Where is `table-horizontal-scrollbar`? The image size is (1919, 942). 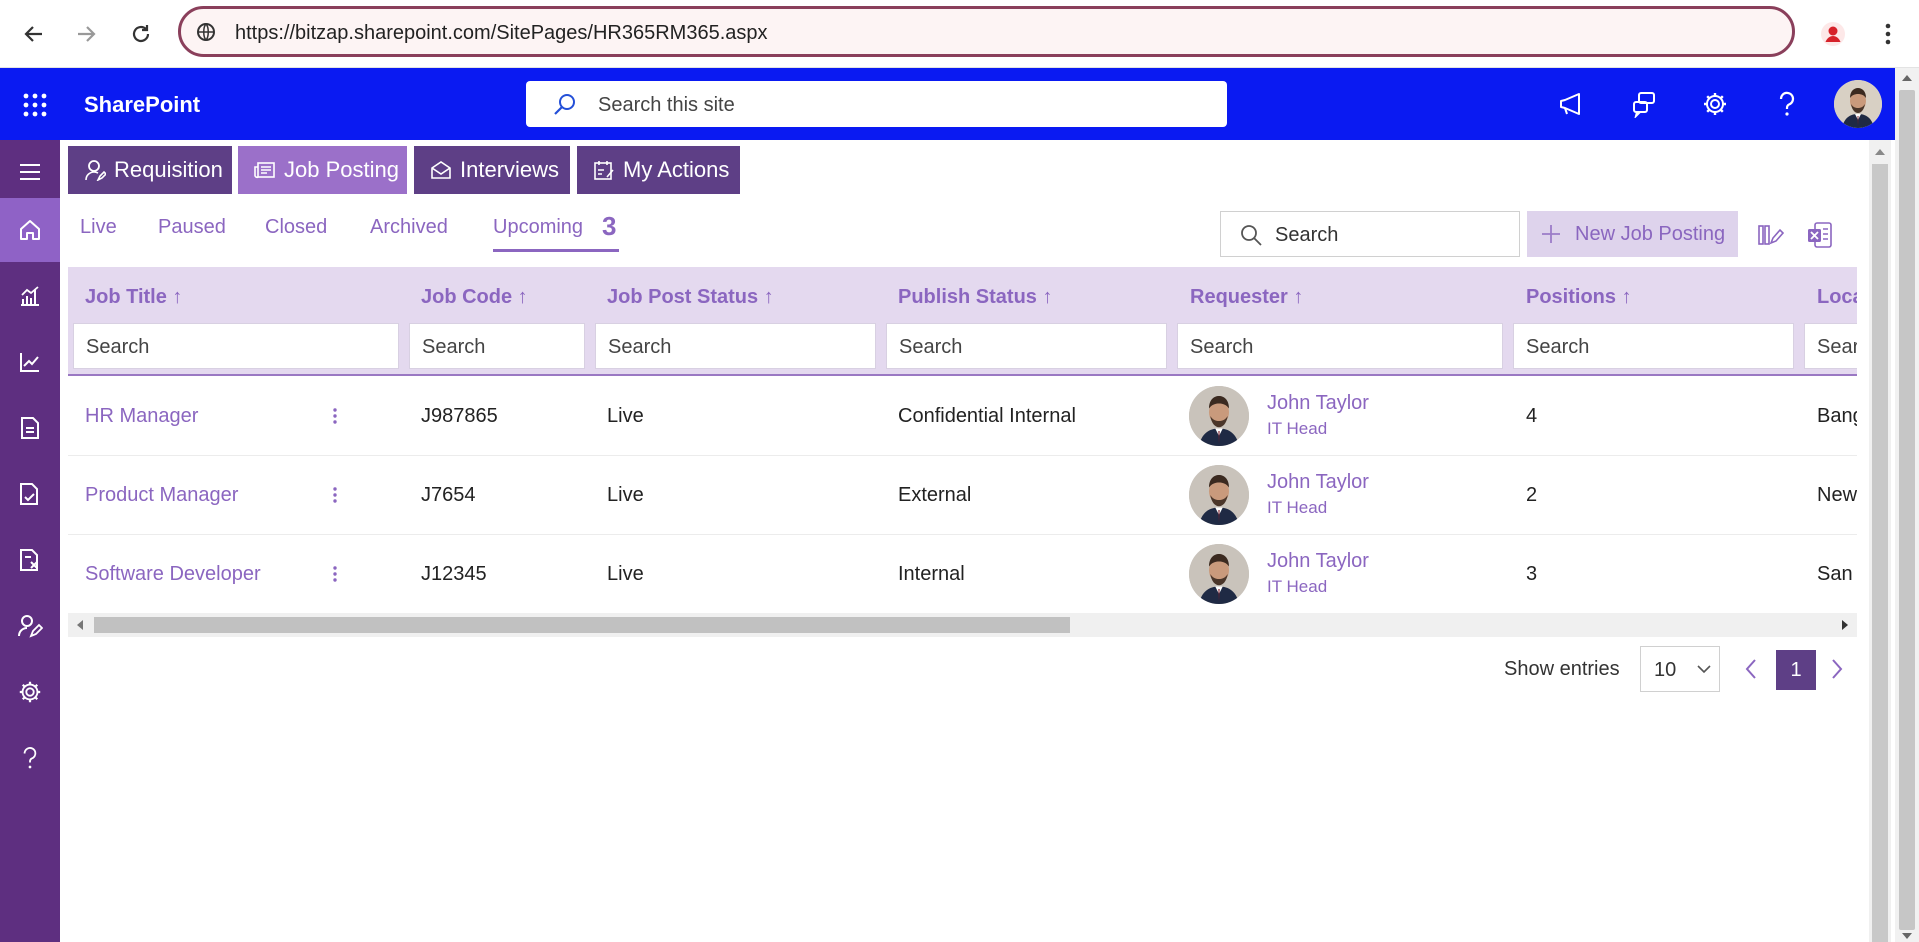 table-horizontal-scrollbar is located at coordinates (962, 625).